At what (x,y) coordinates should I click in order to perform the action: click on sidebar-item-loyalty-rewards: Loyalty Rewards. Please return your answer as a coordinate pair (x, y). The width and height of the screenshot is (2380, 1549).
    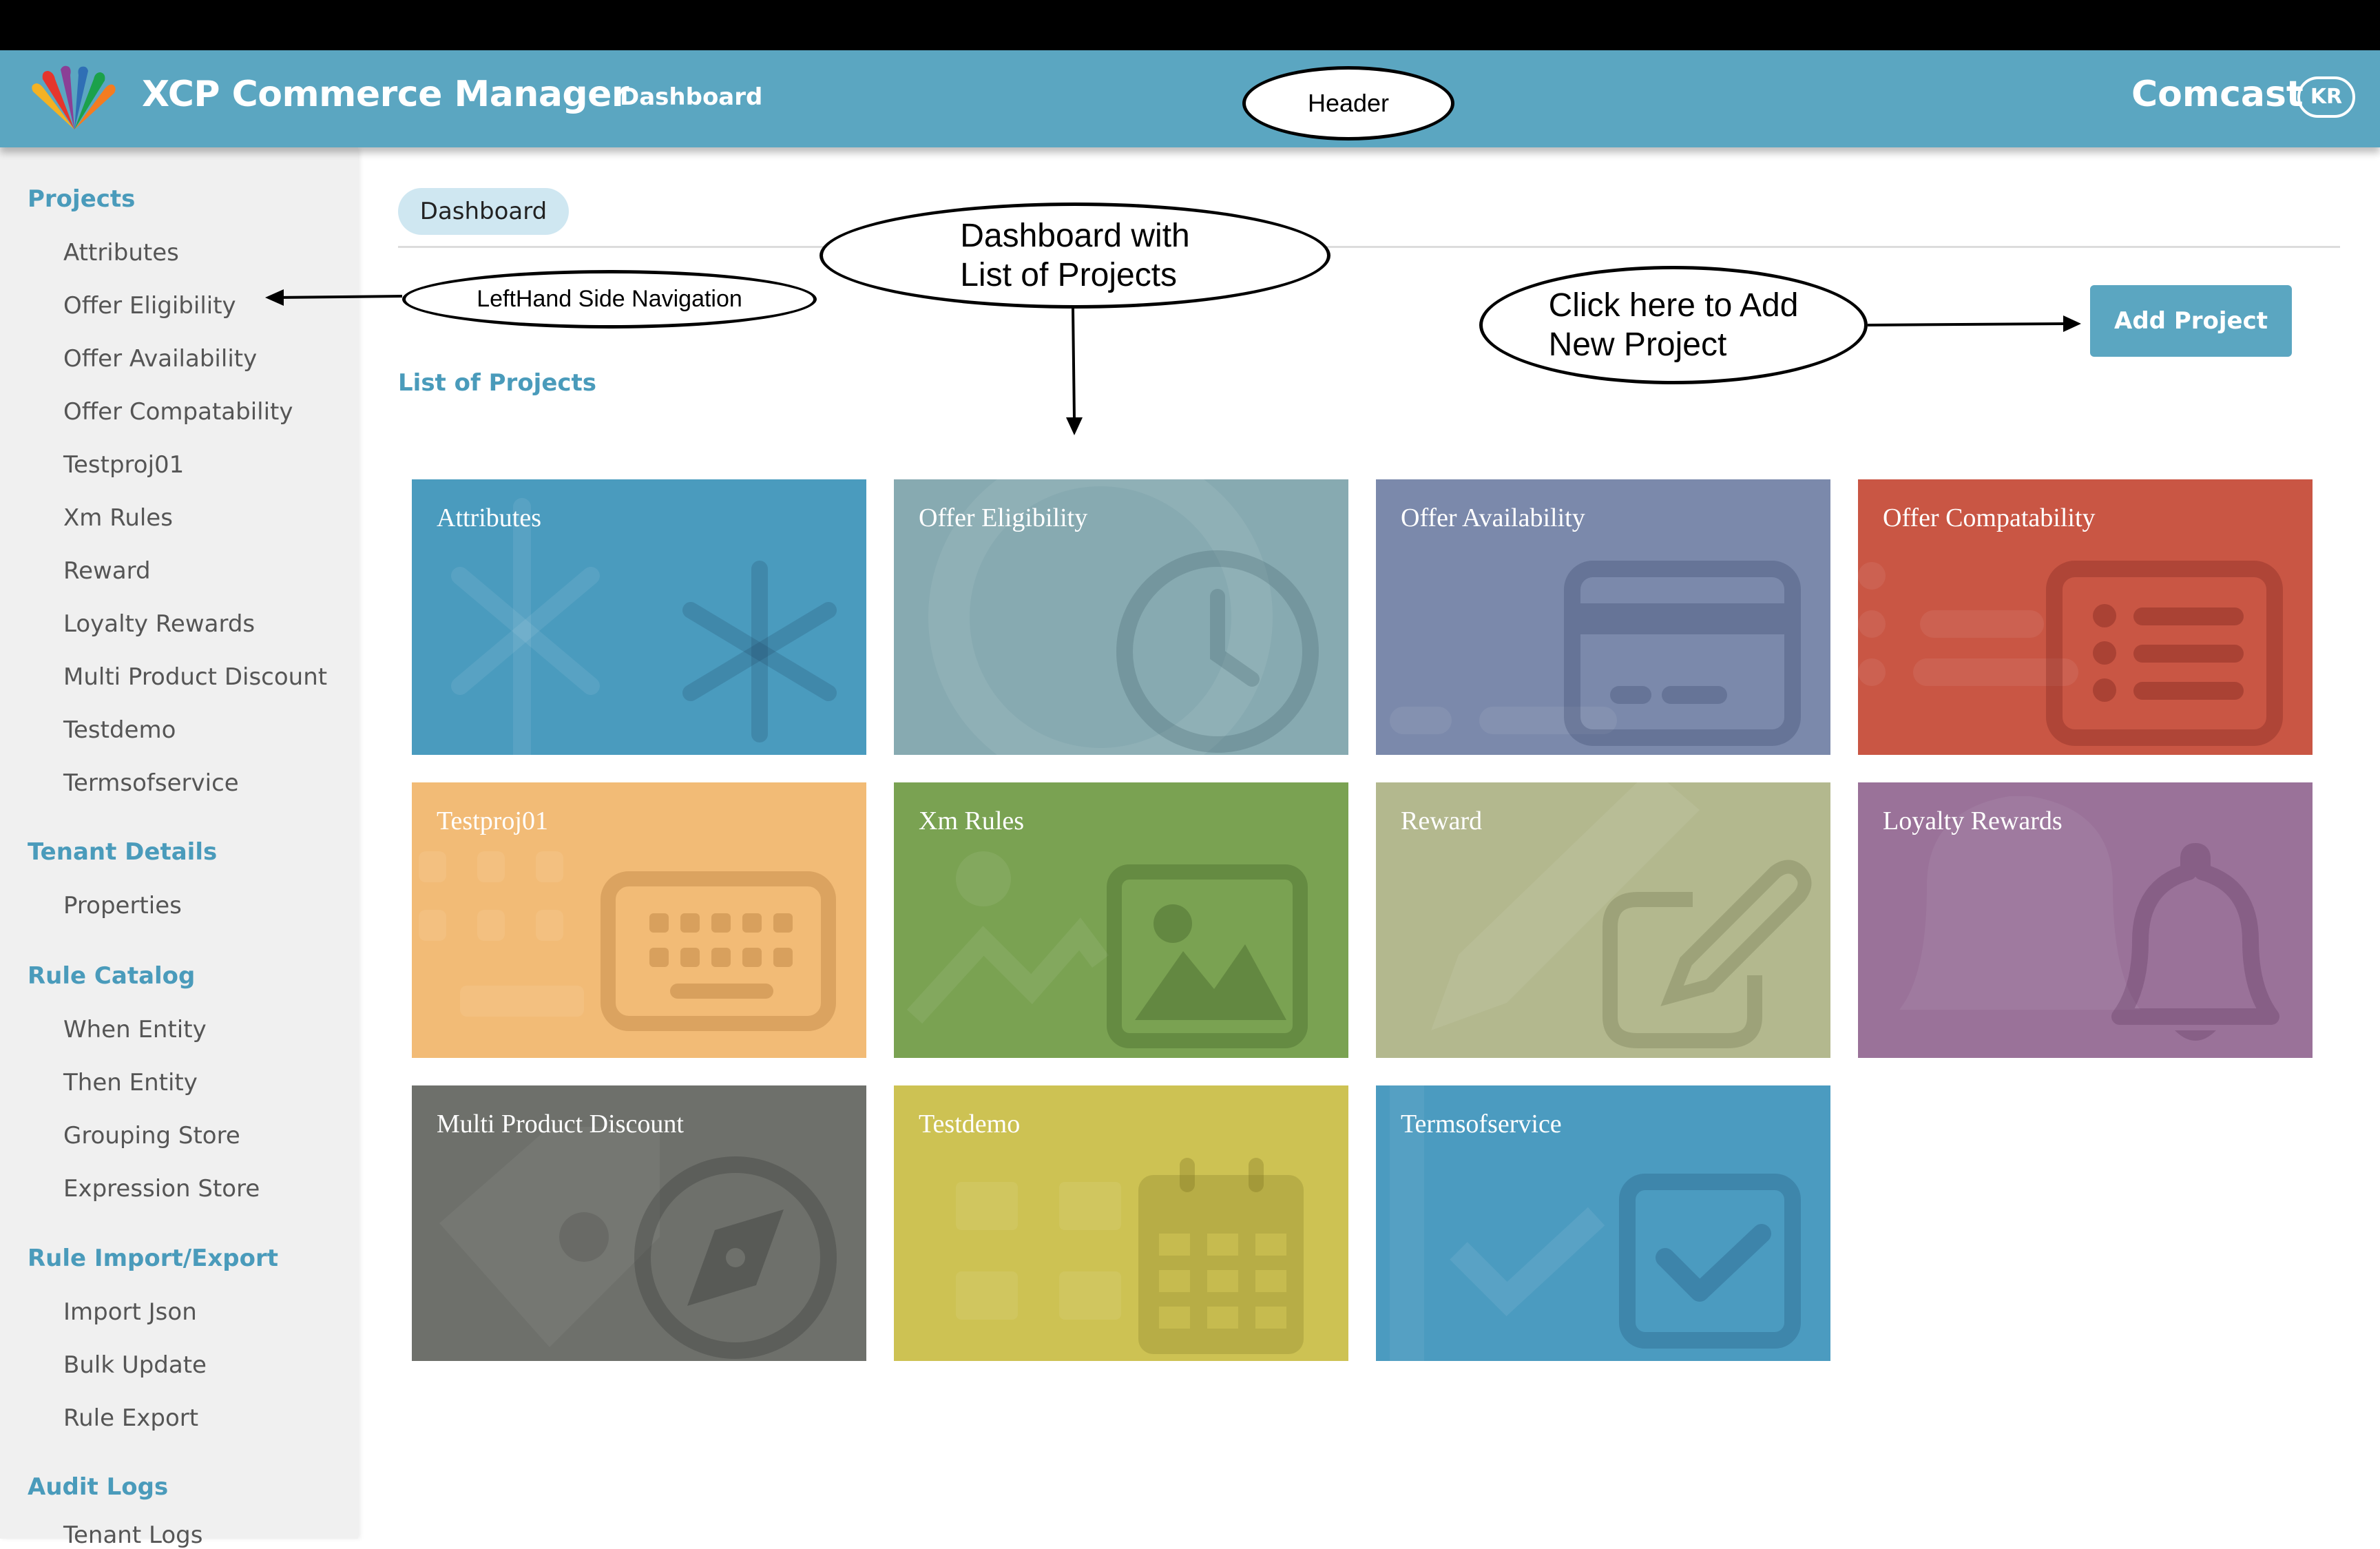
    Looking at the image, I should click on (159, 624).